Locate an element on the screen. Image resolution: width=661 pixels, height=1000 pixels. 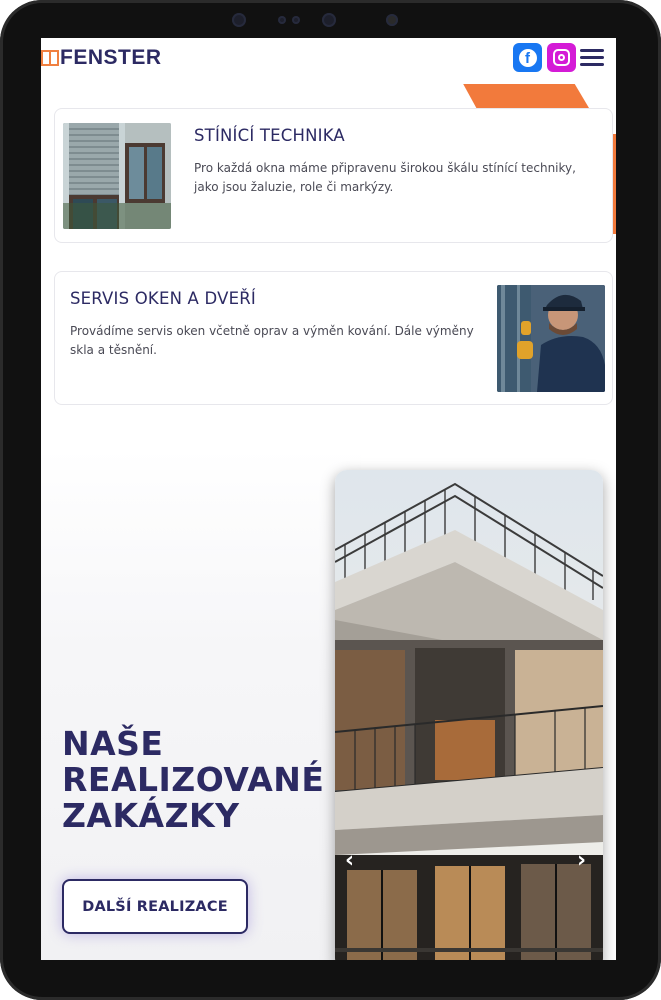
heading-line: REALIZOVANÉ is located at coordinates (193, 779).